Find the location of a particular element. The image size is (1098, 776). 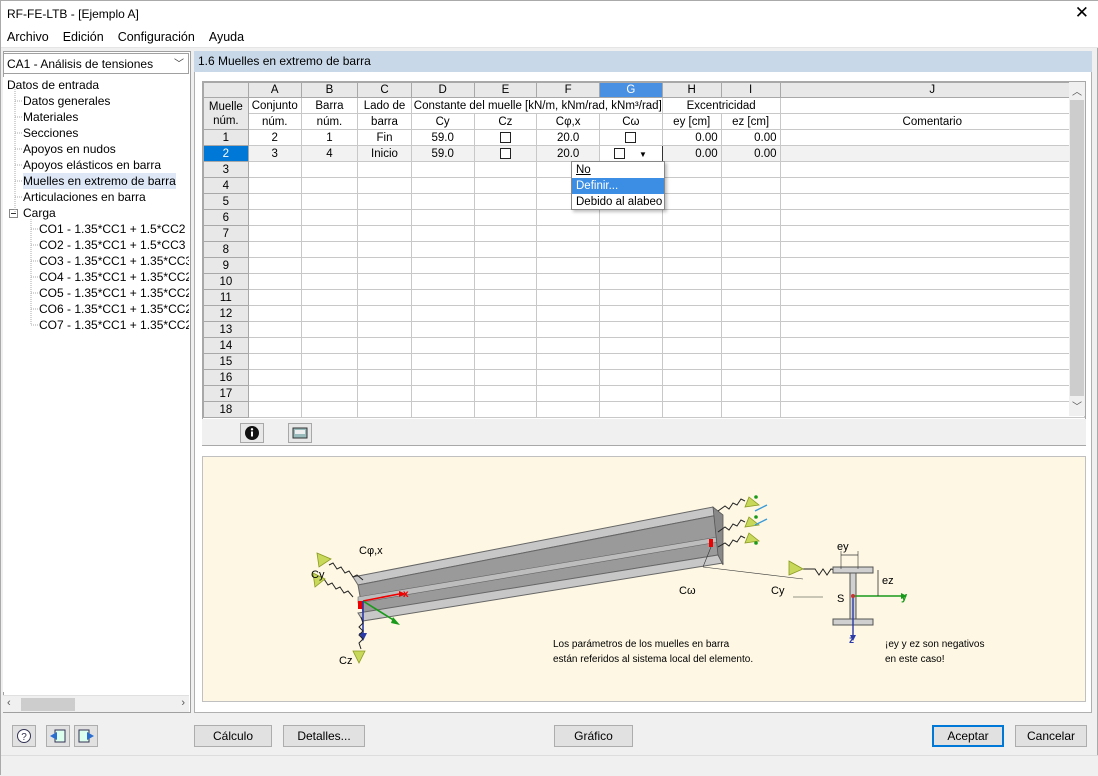

cancel-button: Cancelar is located at coordinates (1051, 736).